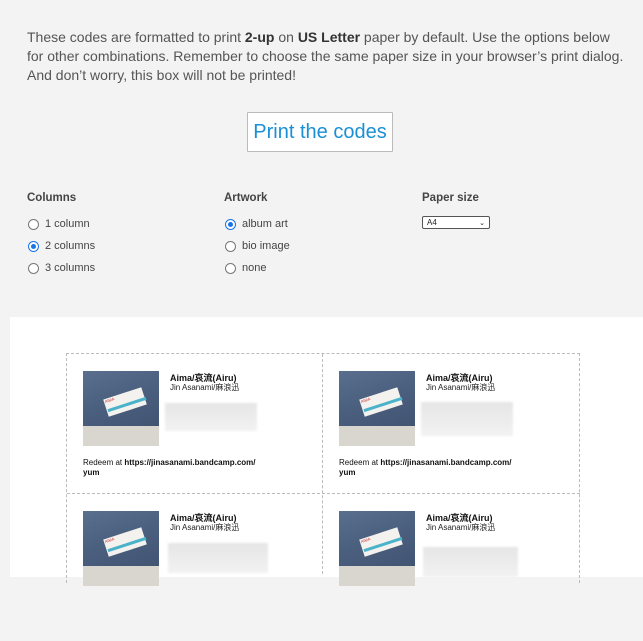  I want to click on columns-option-2: 2 columns, so click(61, 246).